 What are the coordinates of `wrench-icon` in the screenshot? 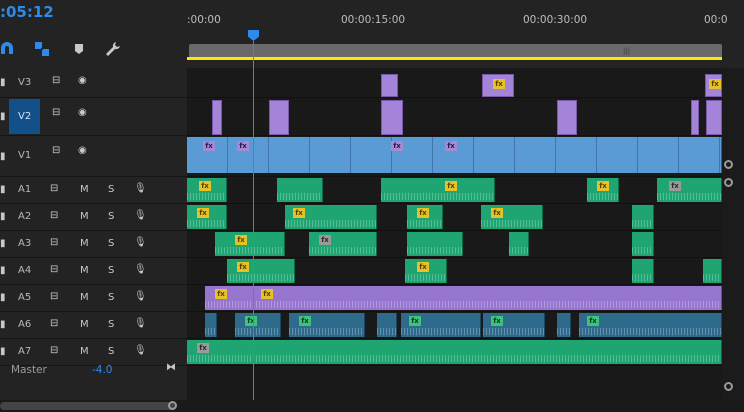 It's located at (113, 49).